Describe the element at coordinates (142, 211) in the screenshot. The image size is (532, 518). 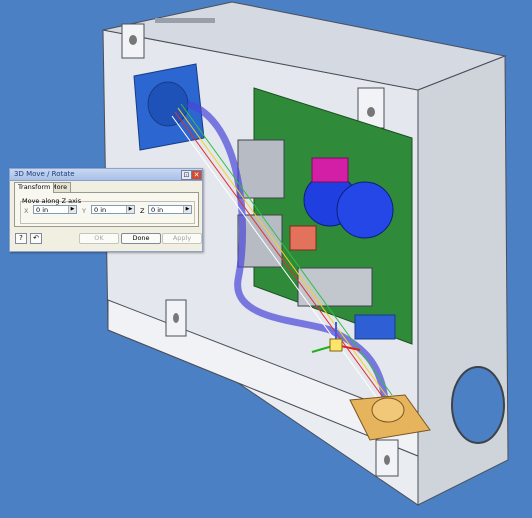
I see `axis-z-label: Z` at that location.